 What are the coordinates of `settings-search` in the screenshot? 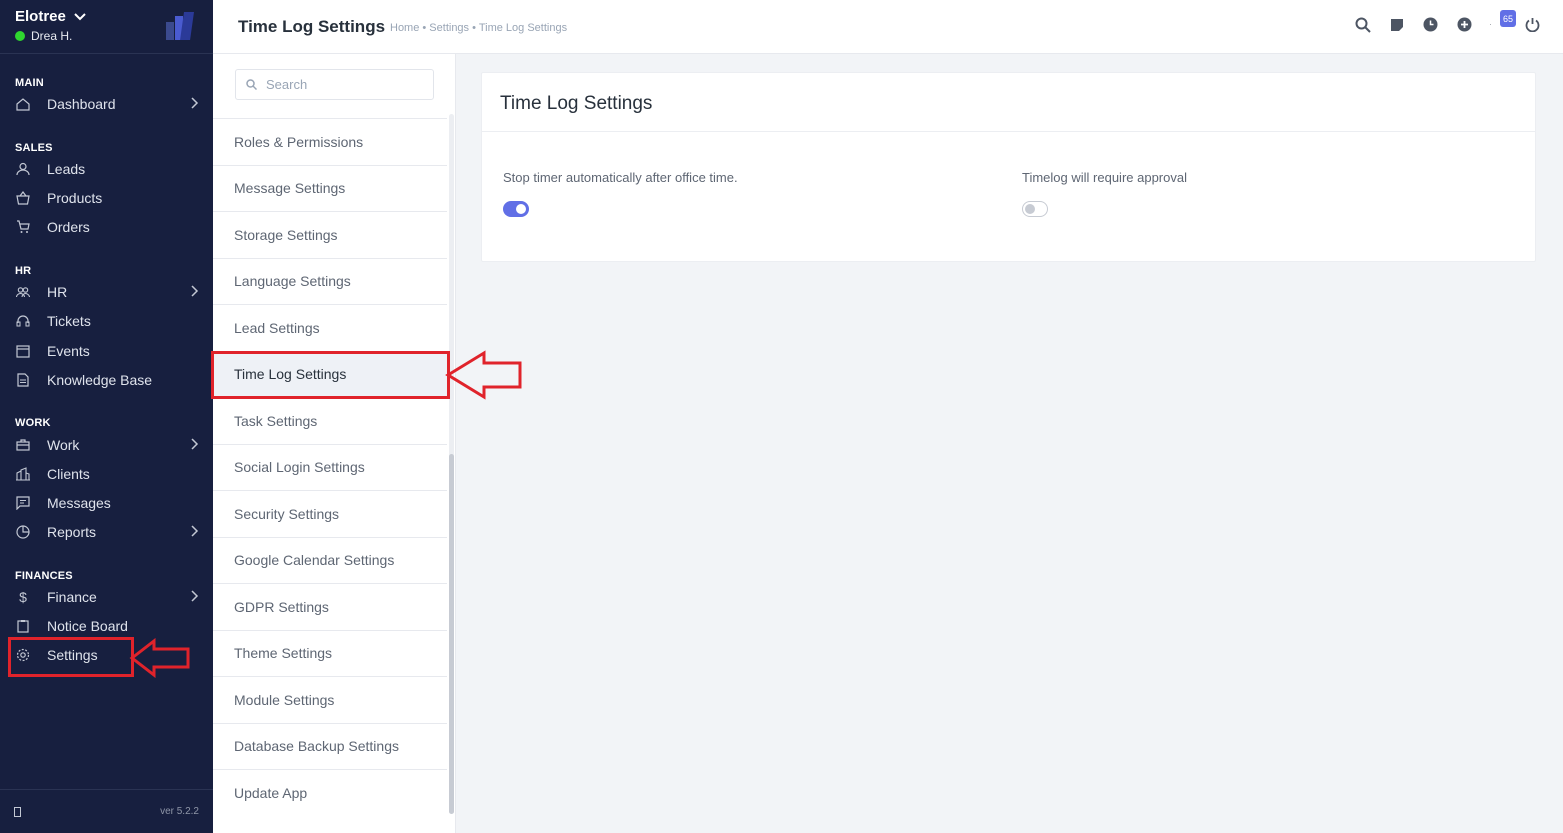 It's located at (334, 84).